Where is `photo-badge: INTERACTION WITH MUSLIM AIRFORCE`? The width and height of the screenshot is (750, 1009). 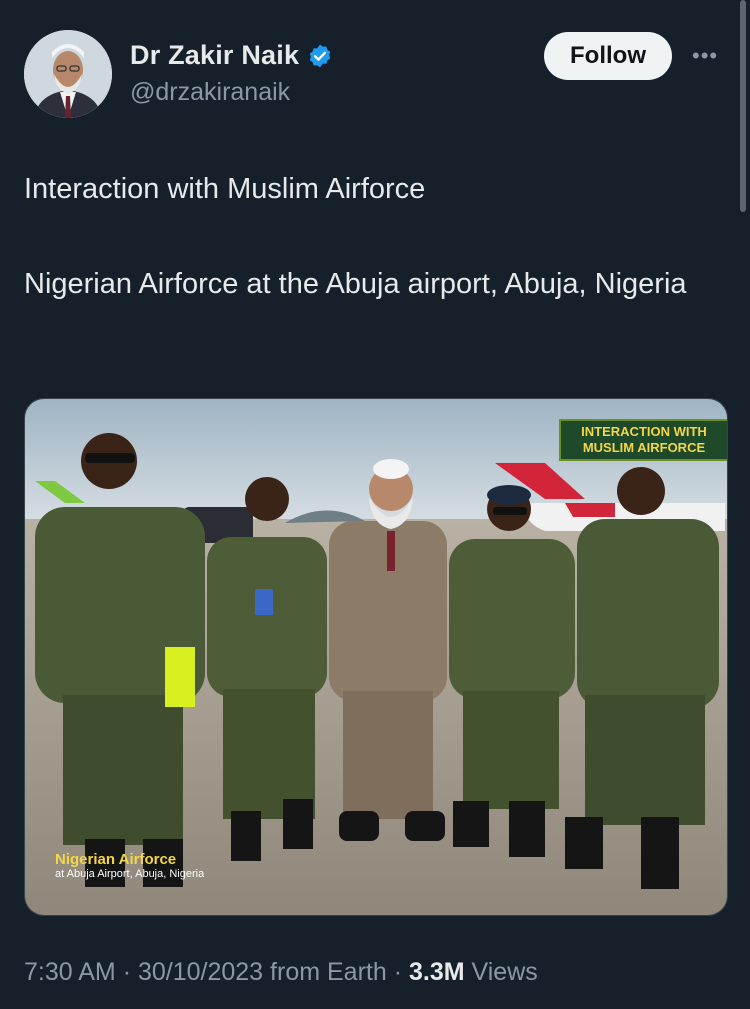 photo-badge: INTERACTION WITH MUSLIM AIRFORCE is located at coordinates (643, 440).